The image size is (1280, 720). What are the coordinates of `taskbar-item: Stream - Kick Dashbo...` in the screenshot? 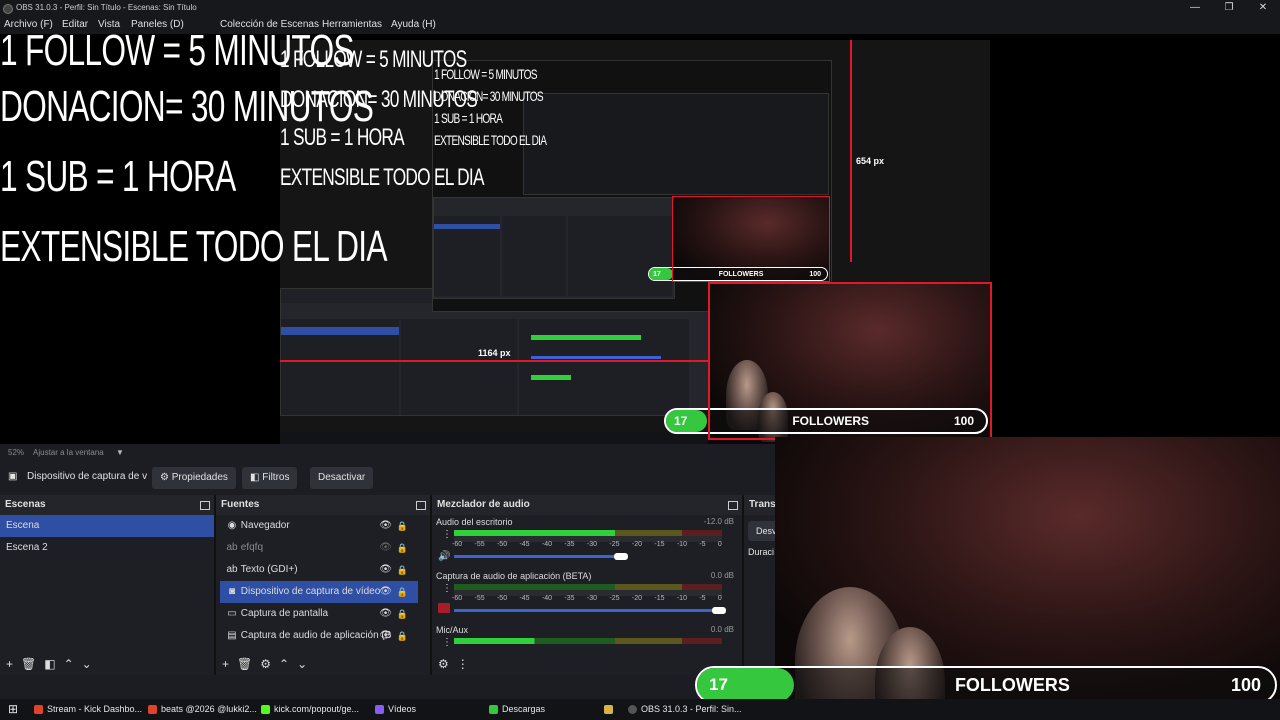 It's located at (88, 709).